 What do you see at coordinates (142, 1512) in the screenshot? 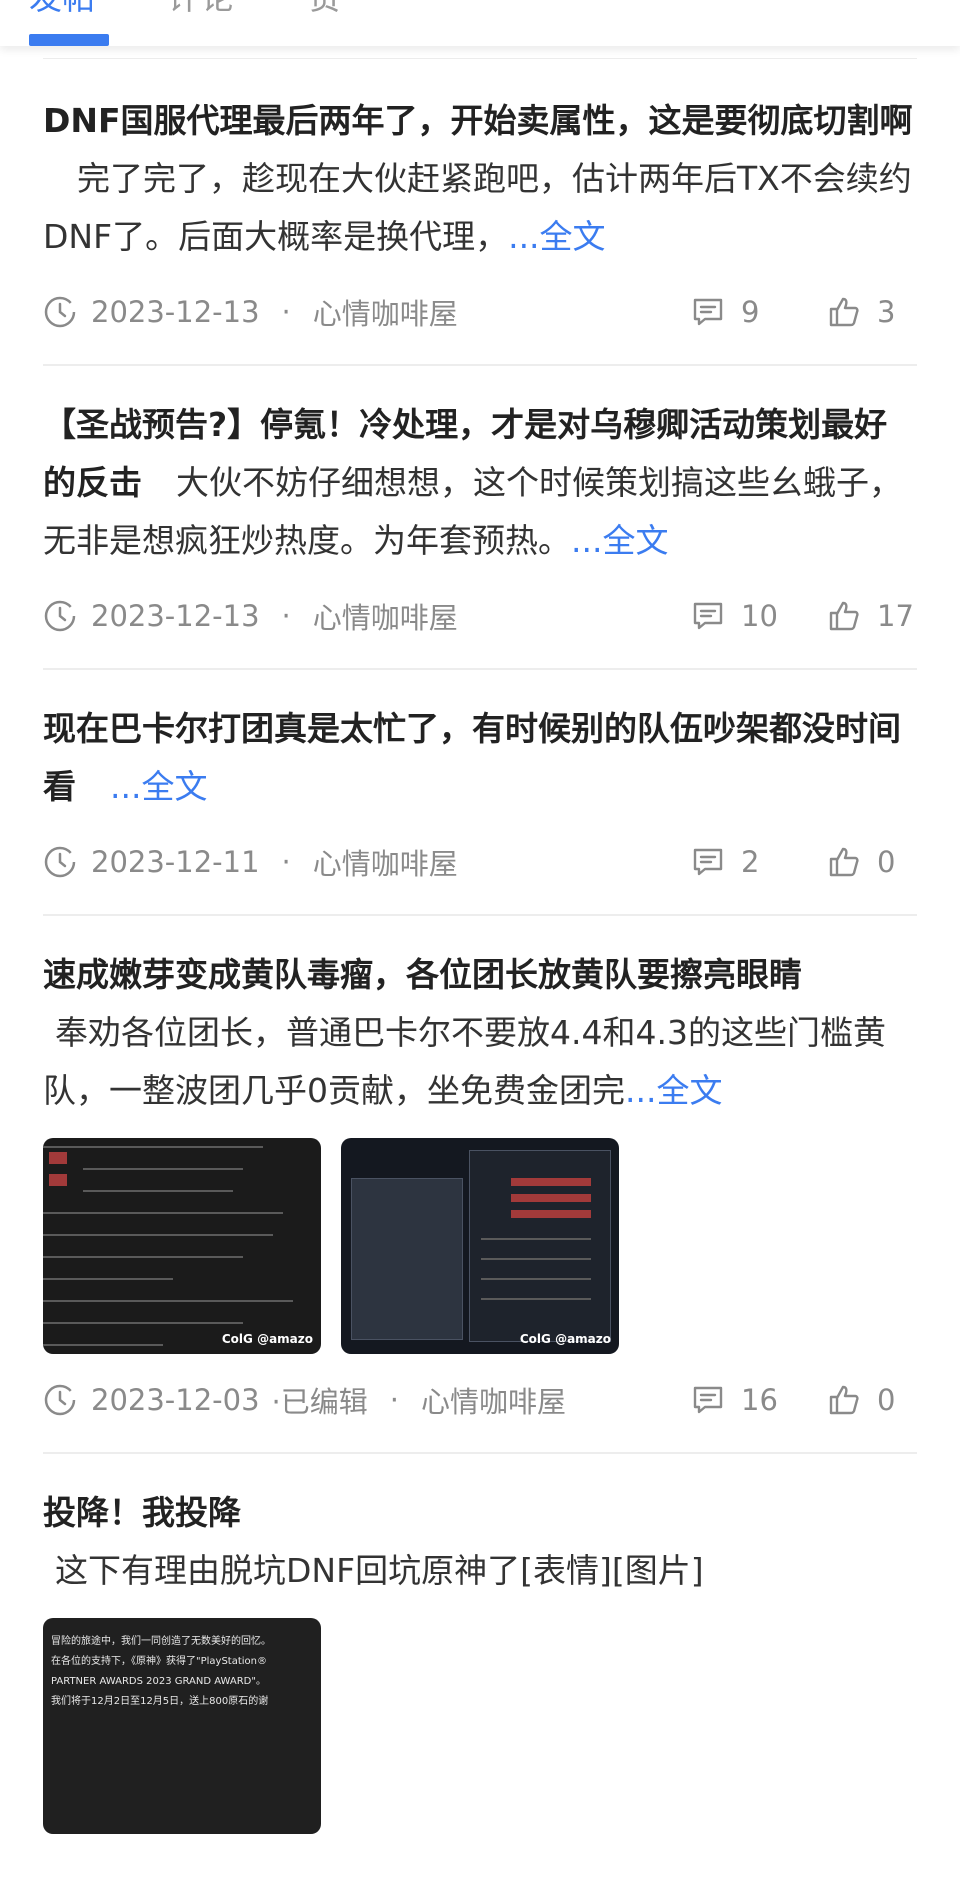
I see `post-title: 投降！我投降` at bounding box center [142, 1512].